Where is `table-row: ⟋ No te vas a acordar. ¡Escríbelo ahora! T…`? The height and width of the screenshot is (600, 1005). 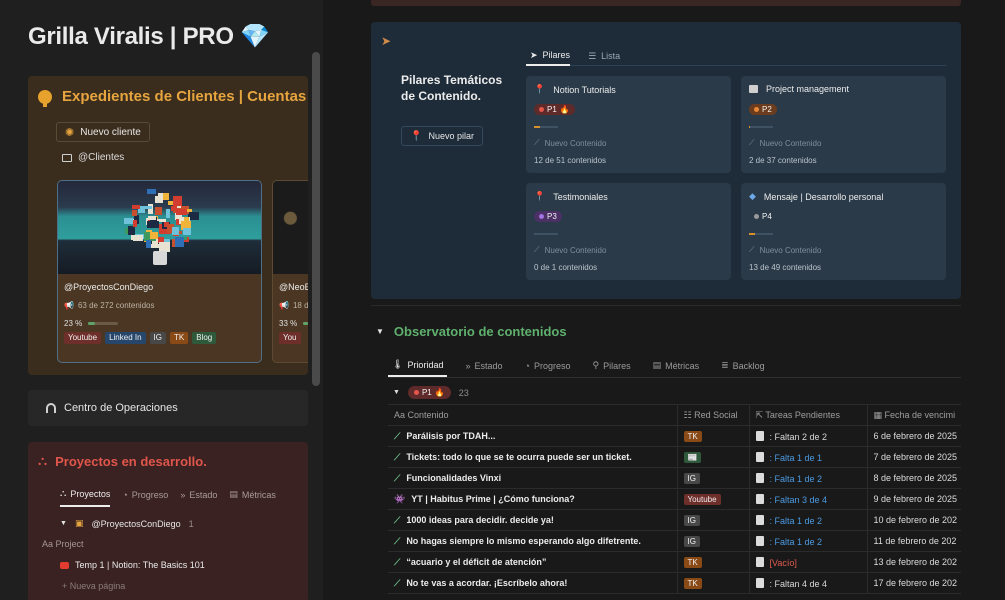 table-row: ⟋ No te vas a acordar. ¡Escríbelo ahora! T… is located at coordinates (674, 583).